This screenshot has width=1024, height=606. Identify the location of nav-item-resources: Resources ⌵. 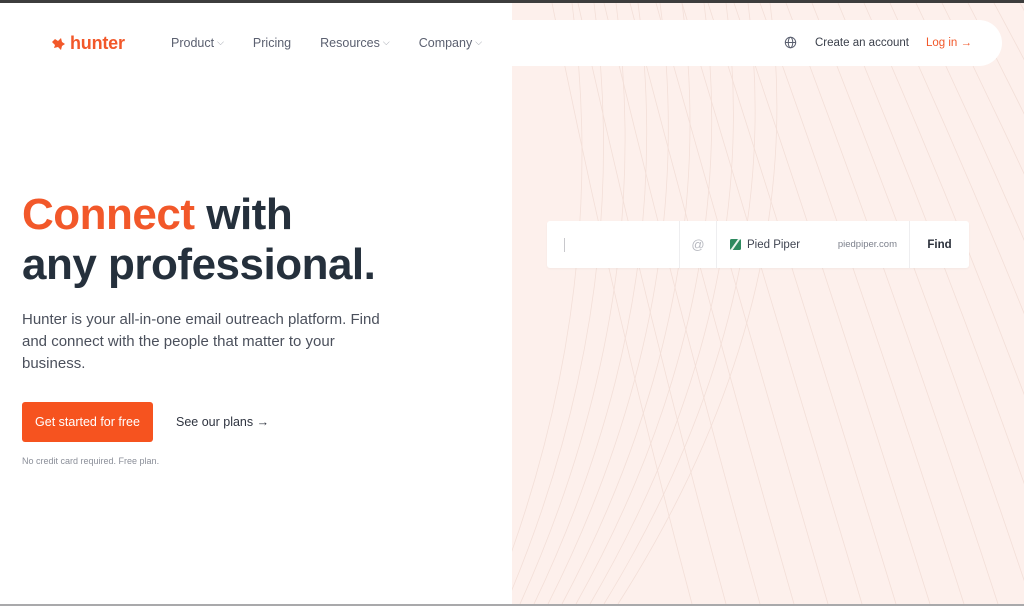
(355, 43).